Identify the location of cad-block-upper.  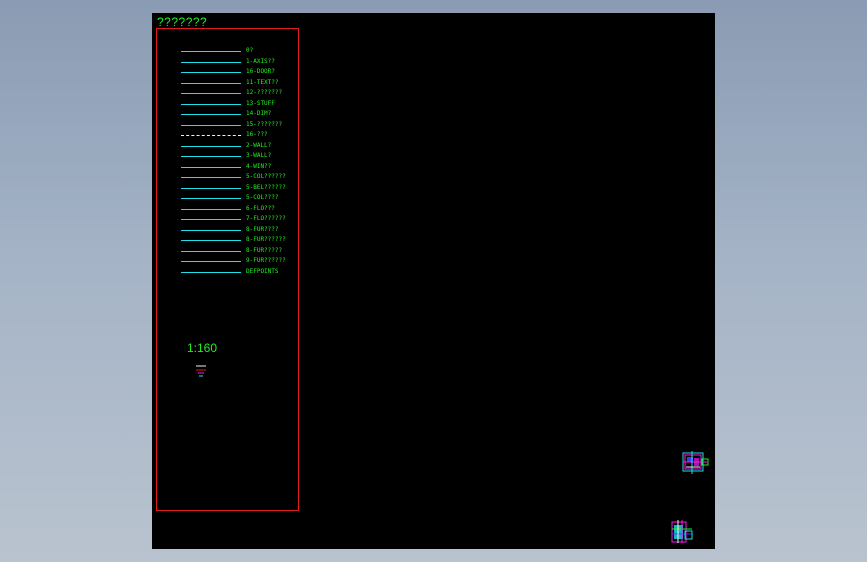
(696, 463).